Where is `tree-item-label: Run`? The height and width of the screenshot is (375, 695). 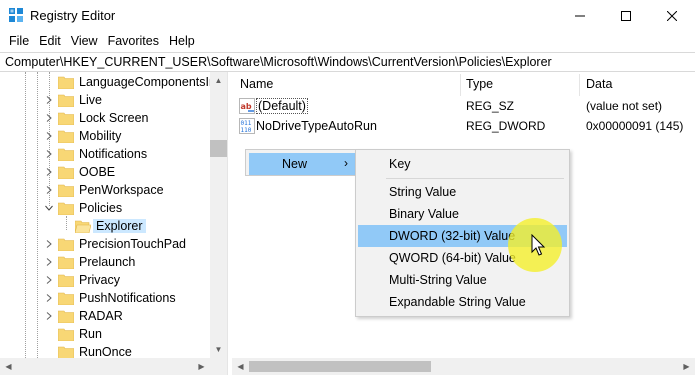
tree-item-label: Run is located at coordinates (90, 334).